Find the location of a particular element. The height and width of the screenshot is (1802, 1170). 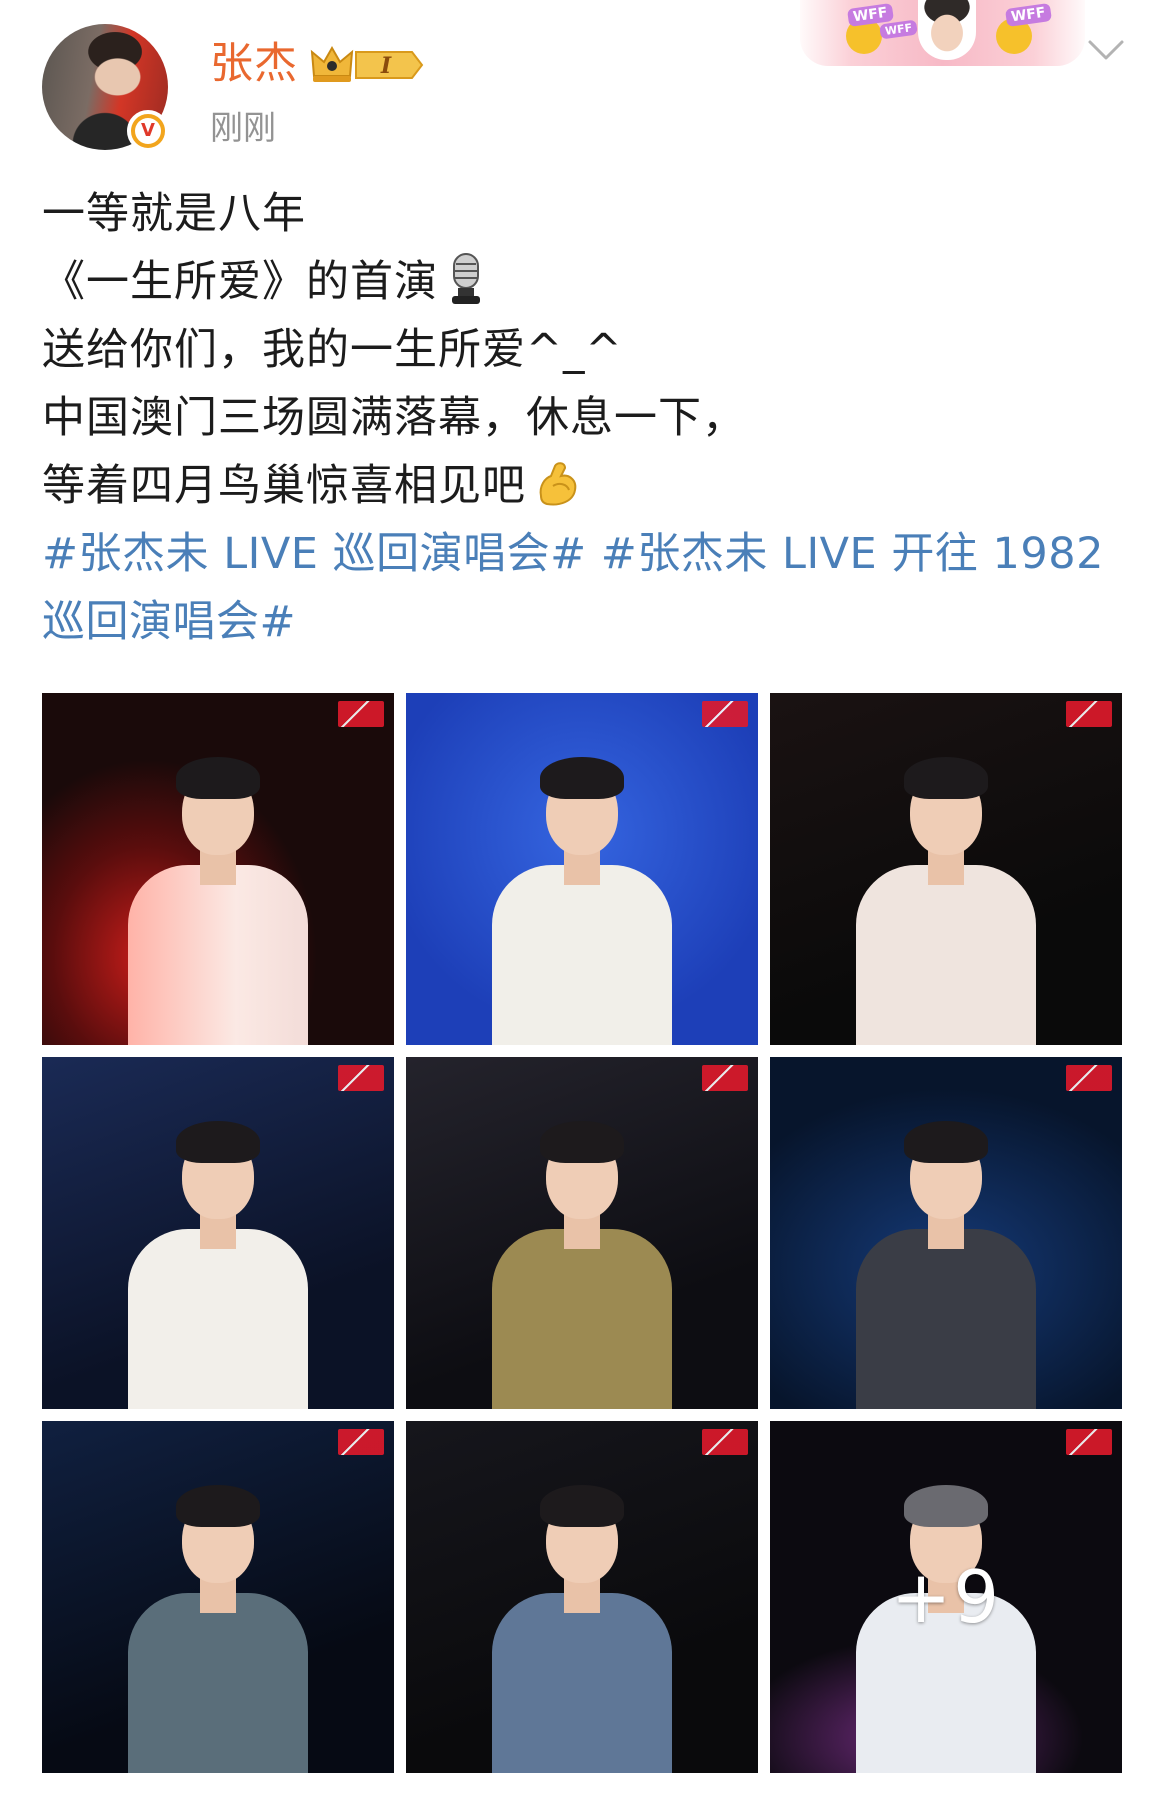

post-text-line: 一等就是八年 is located at coordinates (174, 214).